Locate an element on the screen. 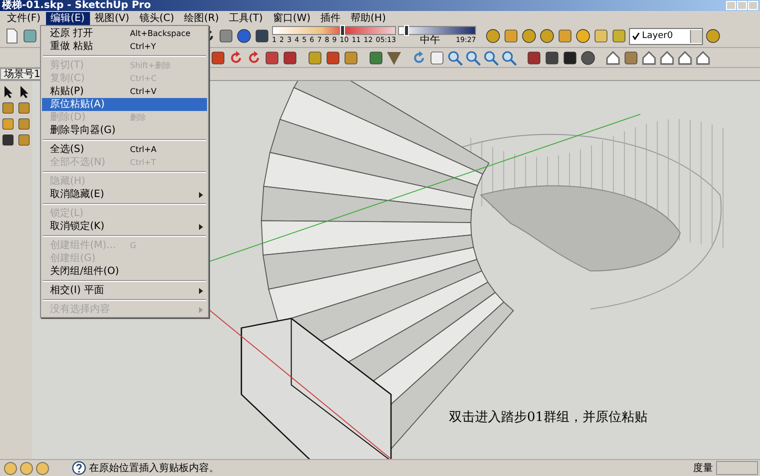 This screenshot has width=760, height=476. menu-item-label: 还原 打开 is located at coordinates (72, 33).